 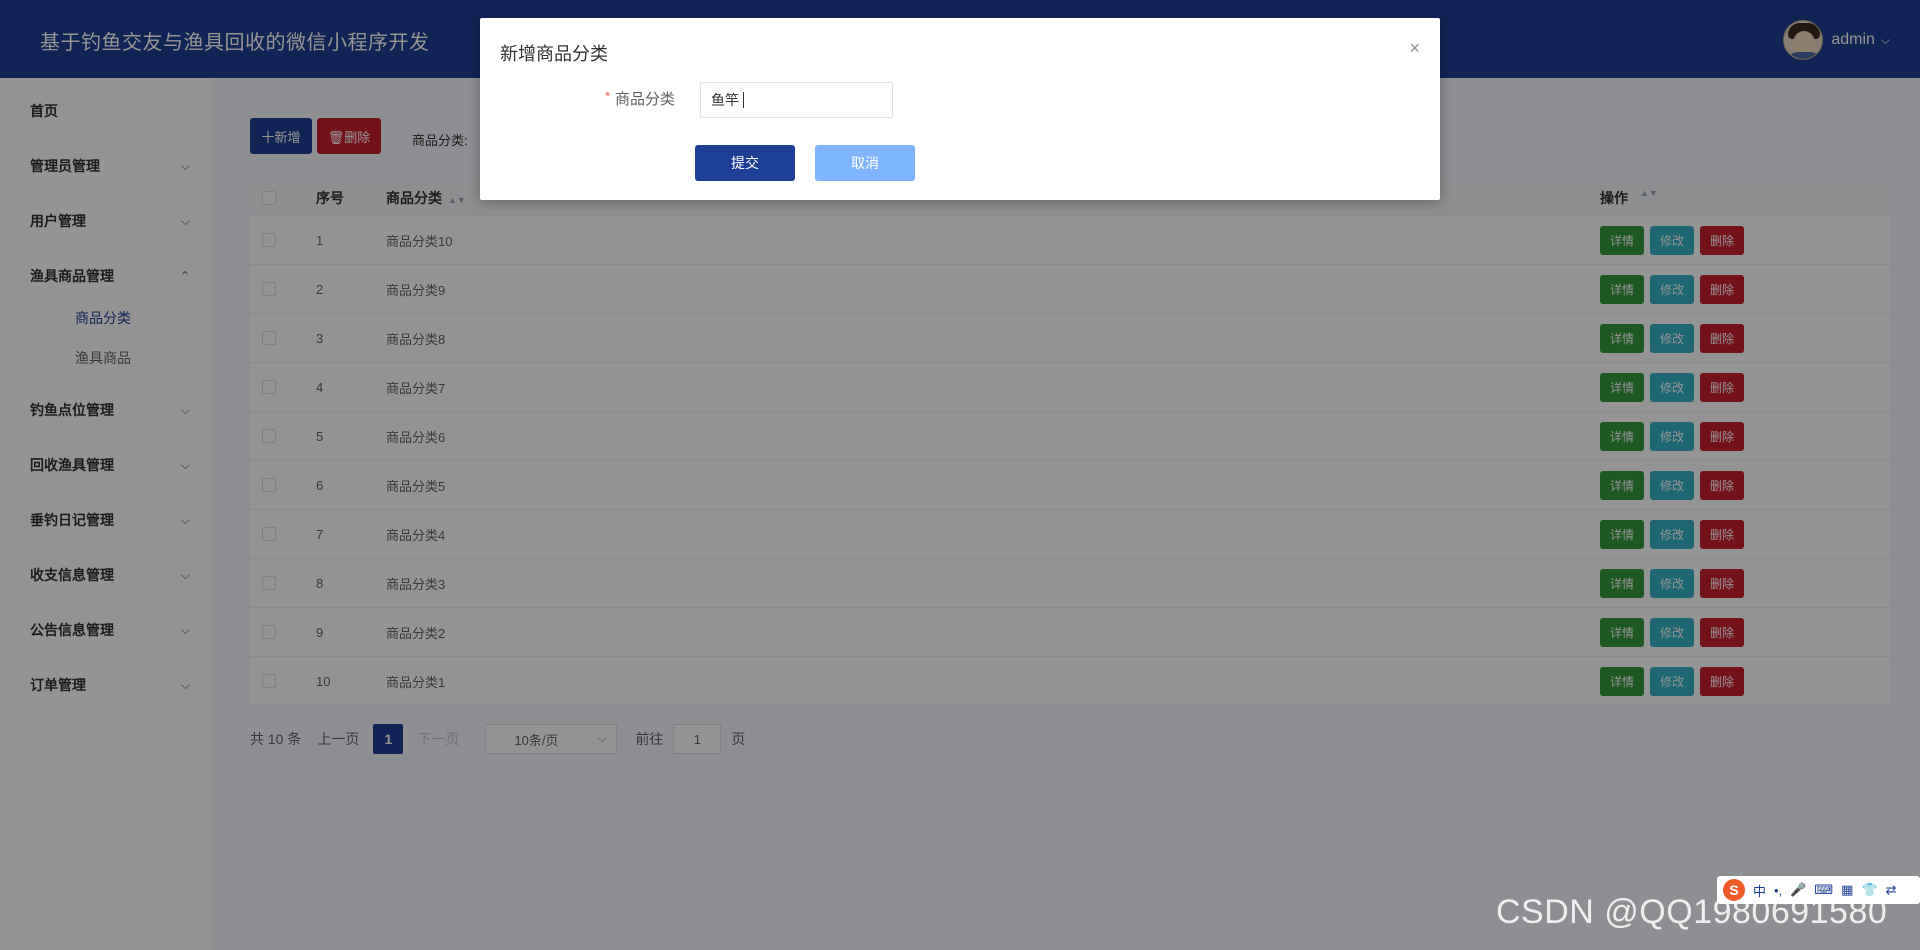 I want to click on add-category-dialog: 新增商品分类 × * 商品分类 鱼竿 提交 取消, so click(x=960, y=109).